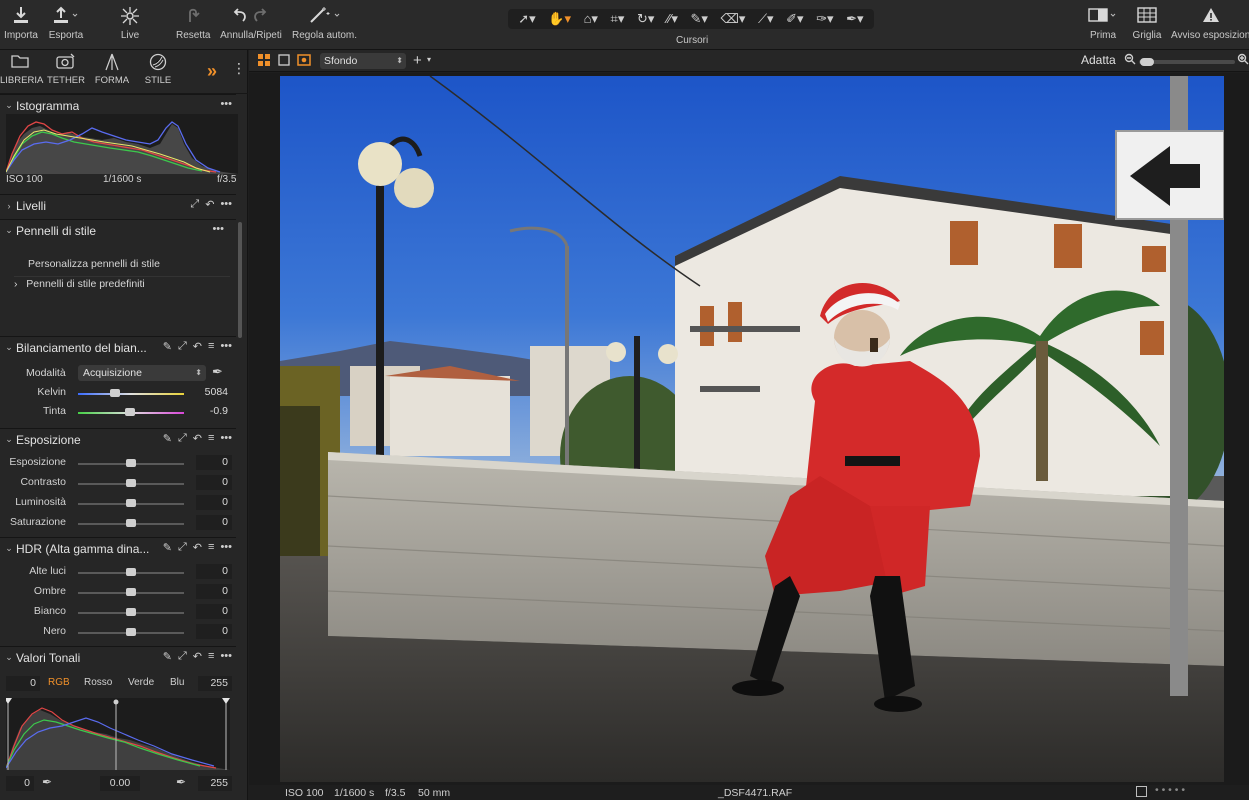 This screenshot has height=800, width=1249. Describe the element at coordinates (1243, 60) in the screenshot. I see `zoom-in-icon` at that location.